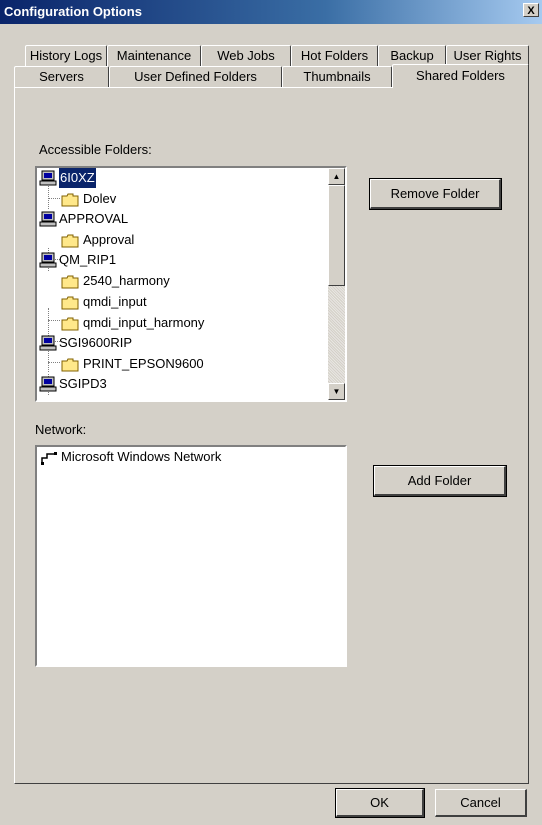 The height and width of the screenshot is (825, 542). Describe the element at coordinates (109, 239) in the screenshot. I see `tree-item-label: Approval` at that location.